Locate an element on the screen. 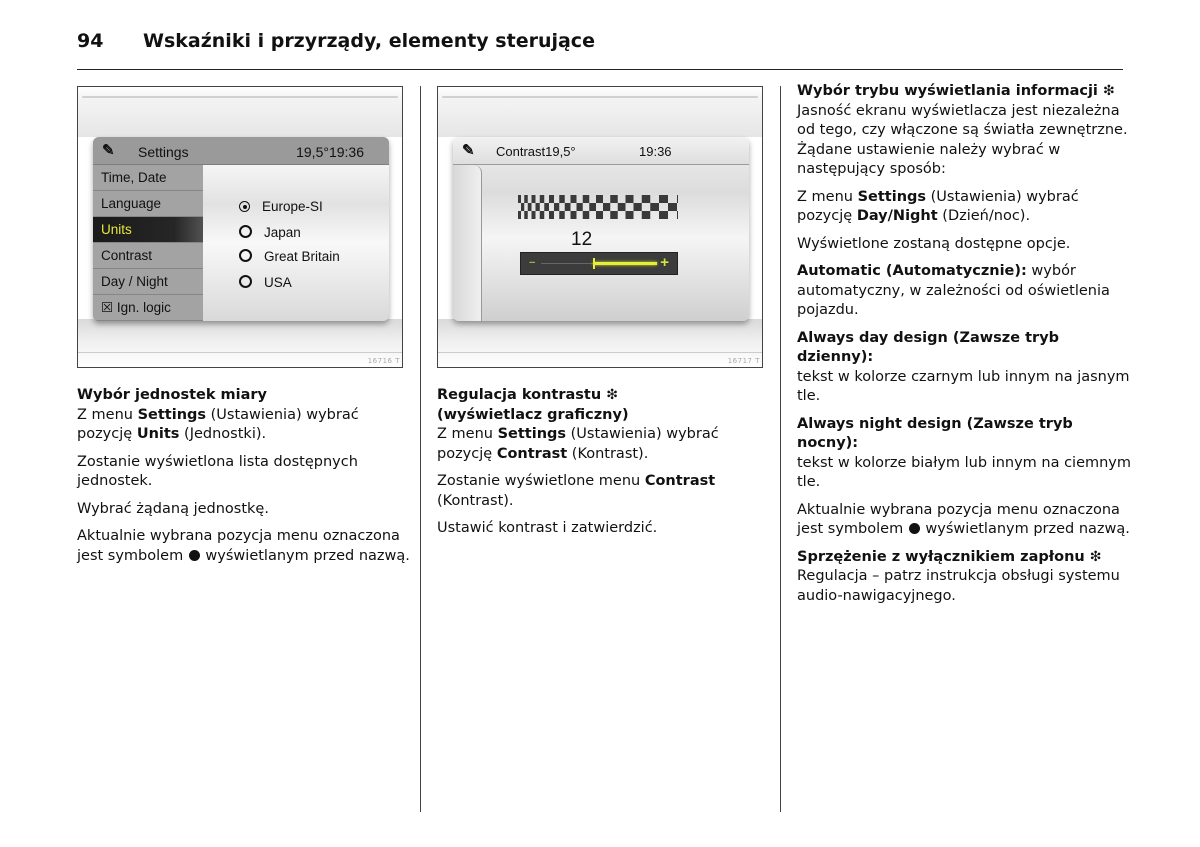 This screenshot has width=1200, height=847. contrast-test-pattern is located at coordinates (598, 207).